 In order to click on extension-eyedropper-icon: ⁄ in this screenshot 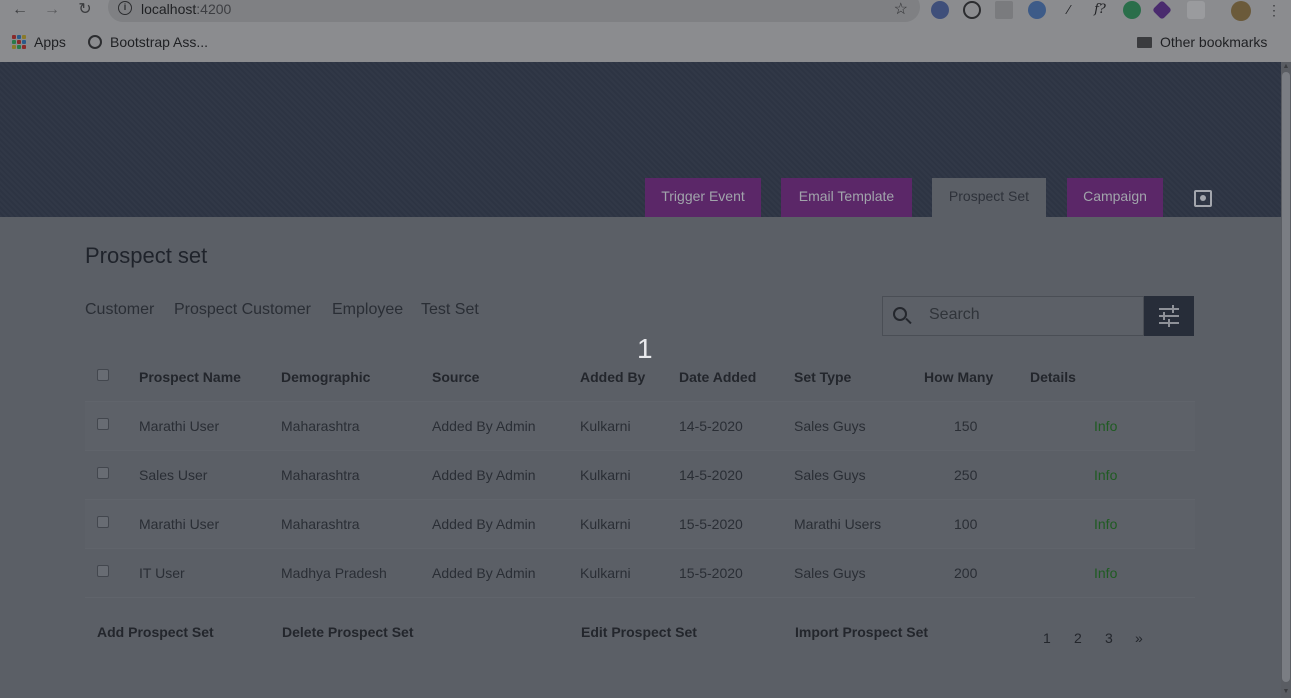, I will do `click(1069, 10)`.